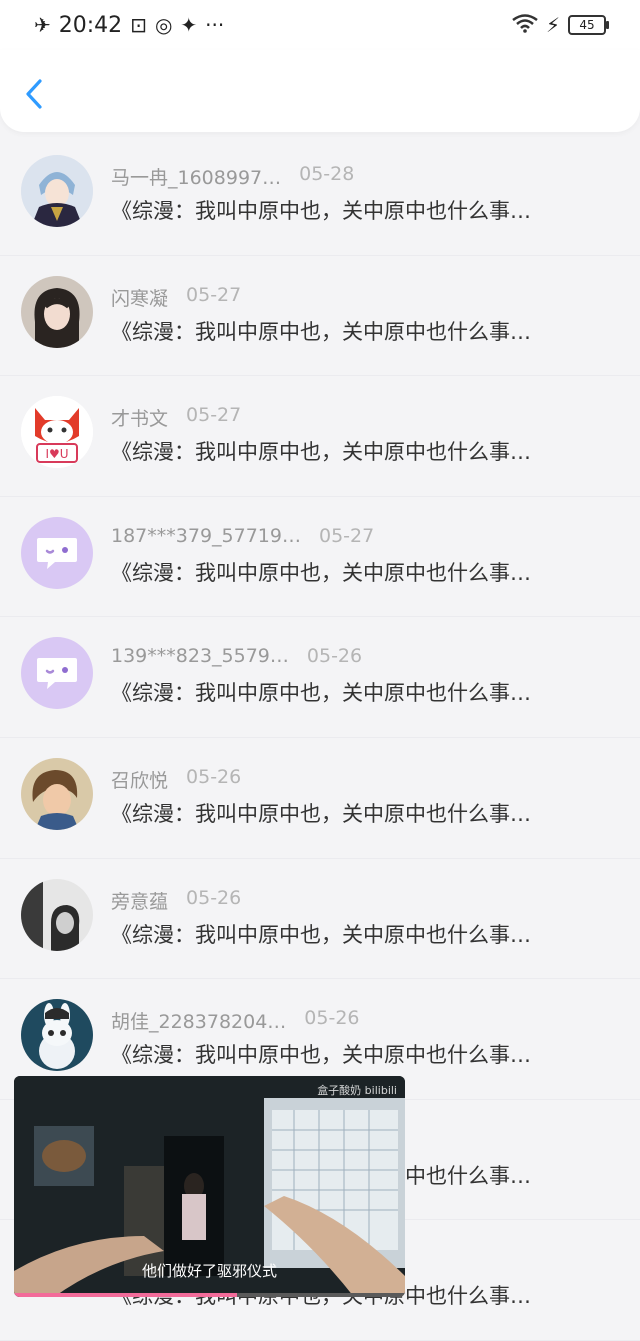  I want to click on video-watermark: 盒子酸奶 bilibili, so click(357, 1090).